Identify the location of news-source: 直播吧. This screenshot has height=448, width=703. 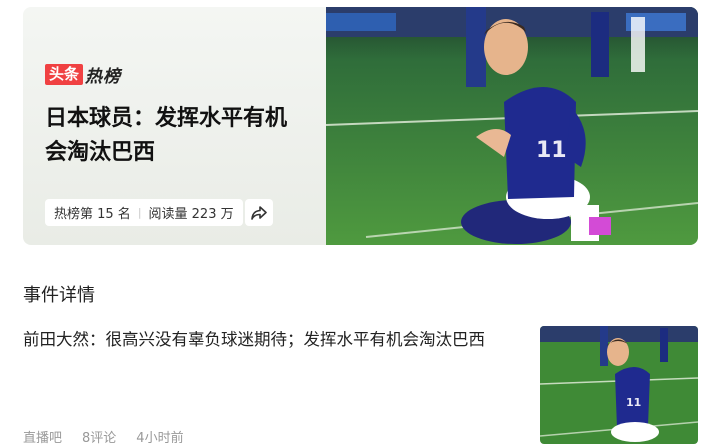
(42, 436).